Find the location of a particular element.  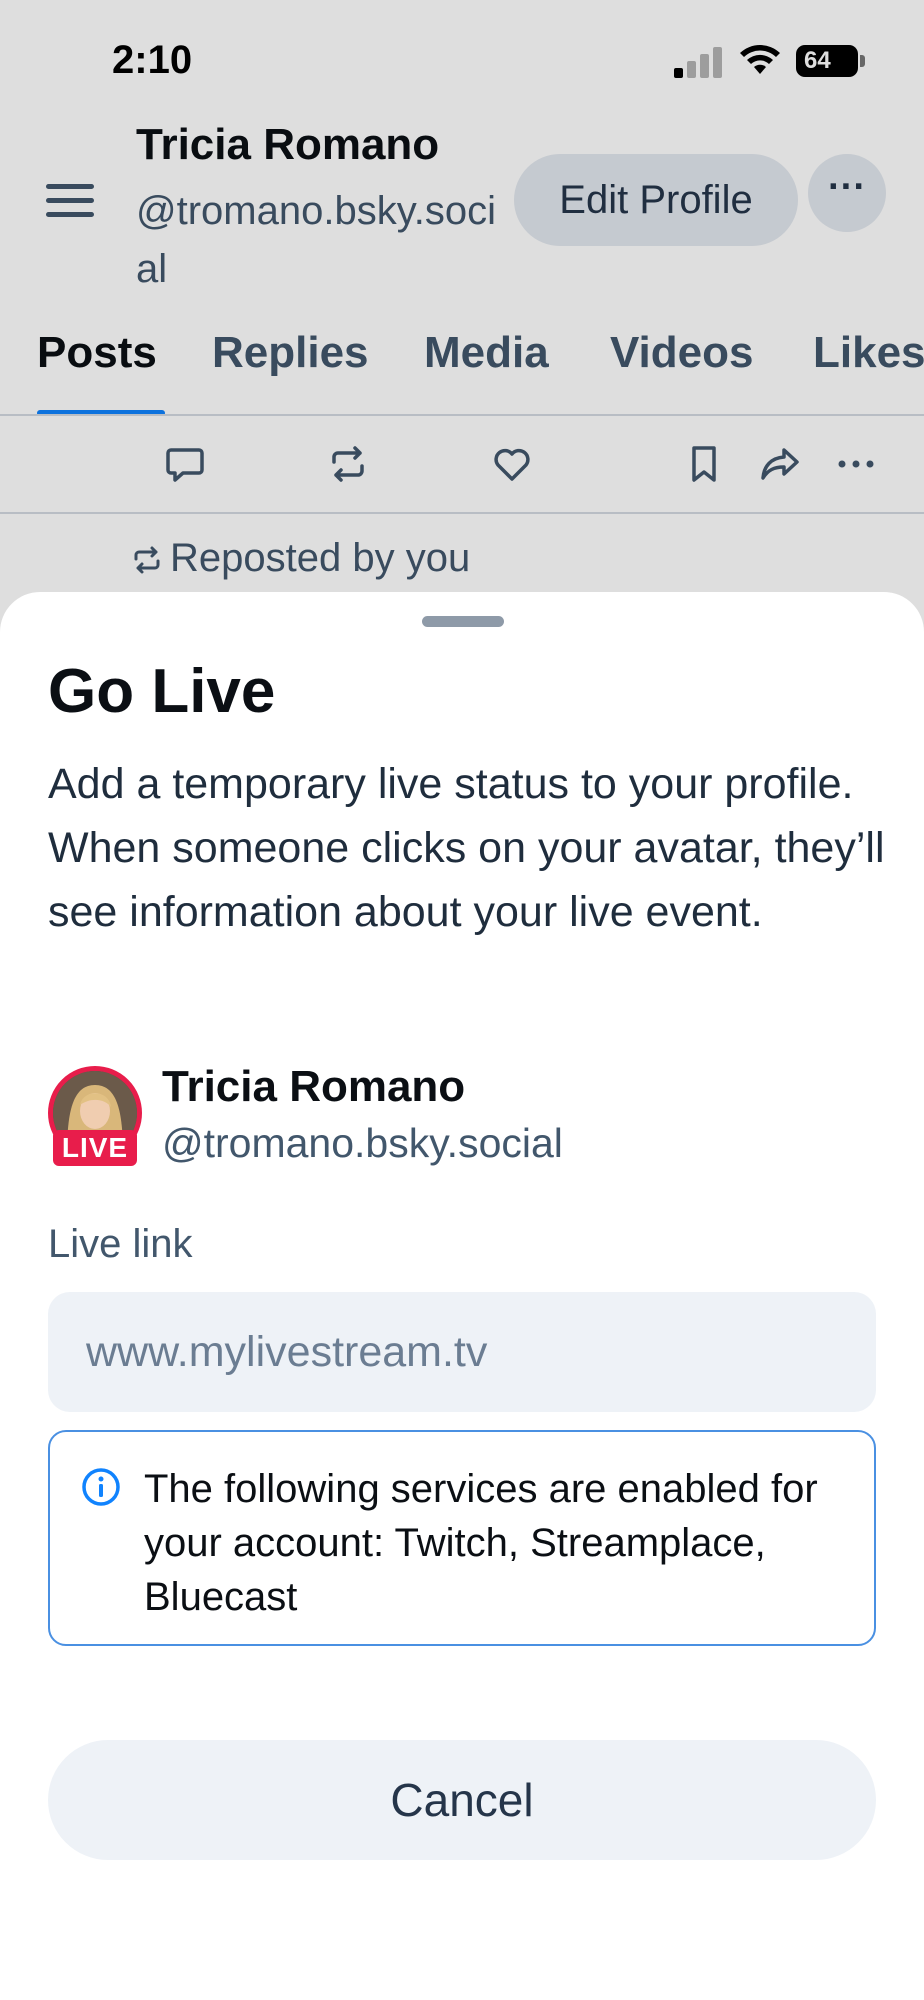

live-link-input is located at coordinates (462, 1352).